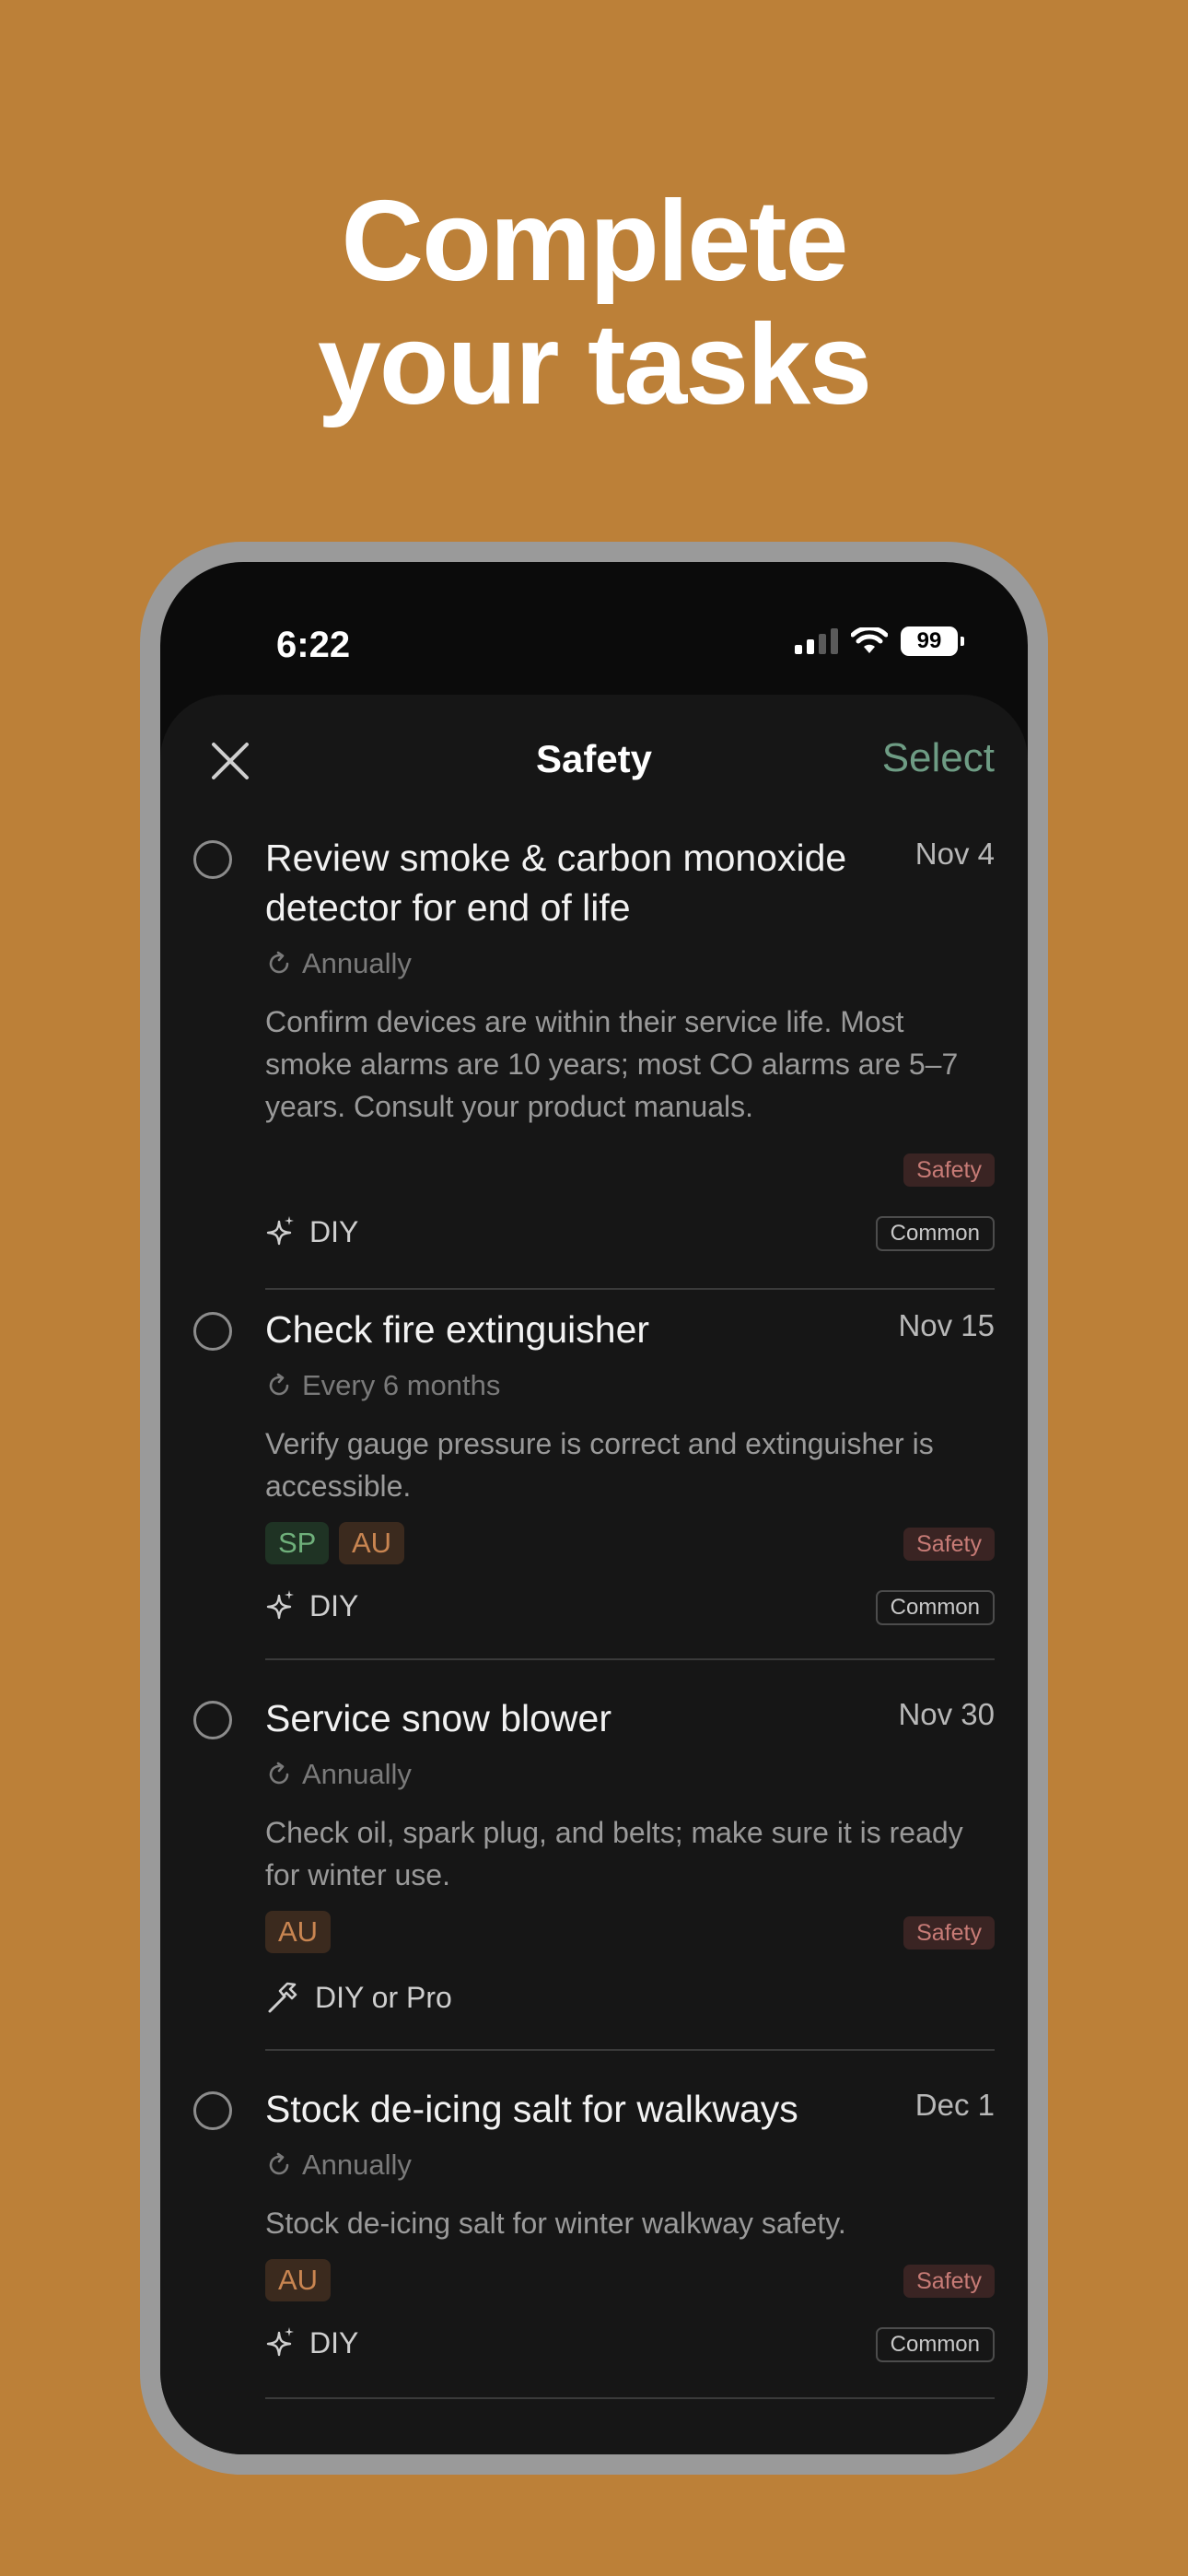  Describe the element at coordinates (438, 1718) in the screenshot. I see `task-title: Service snow blower` at that location.